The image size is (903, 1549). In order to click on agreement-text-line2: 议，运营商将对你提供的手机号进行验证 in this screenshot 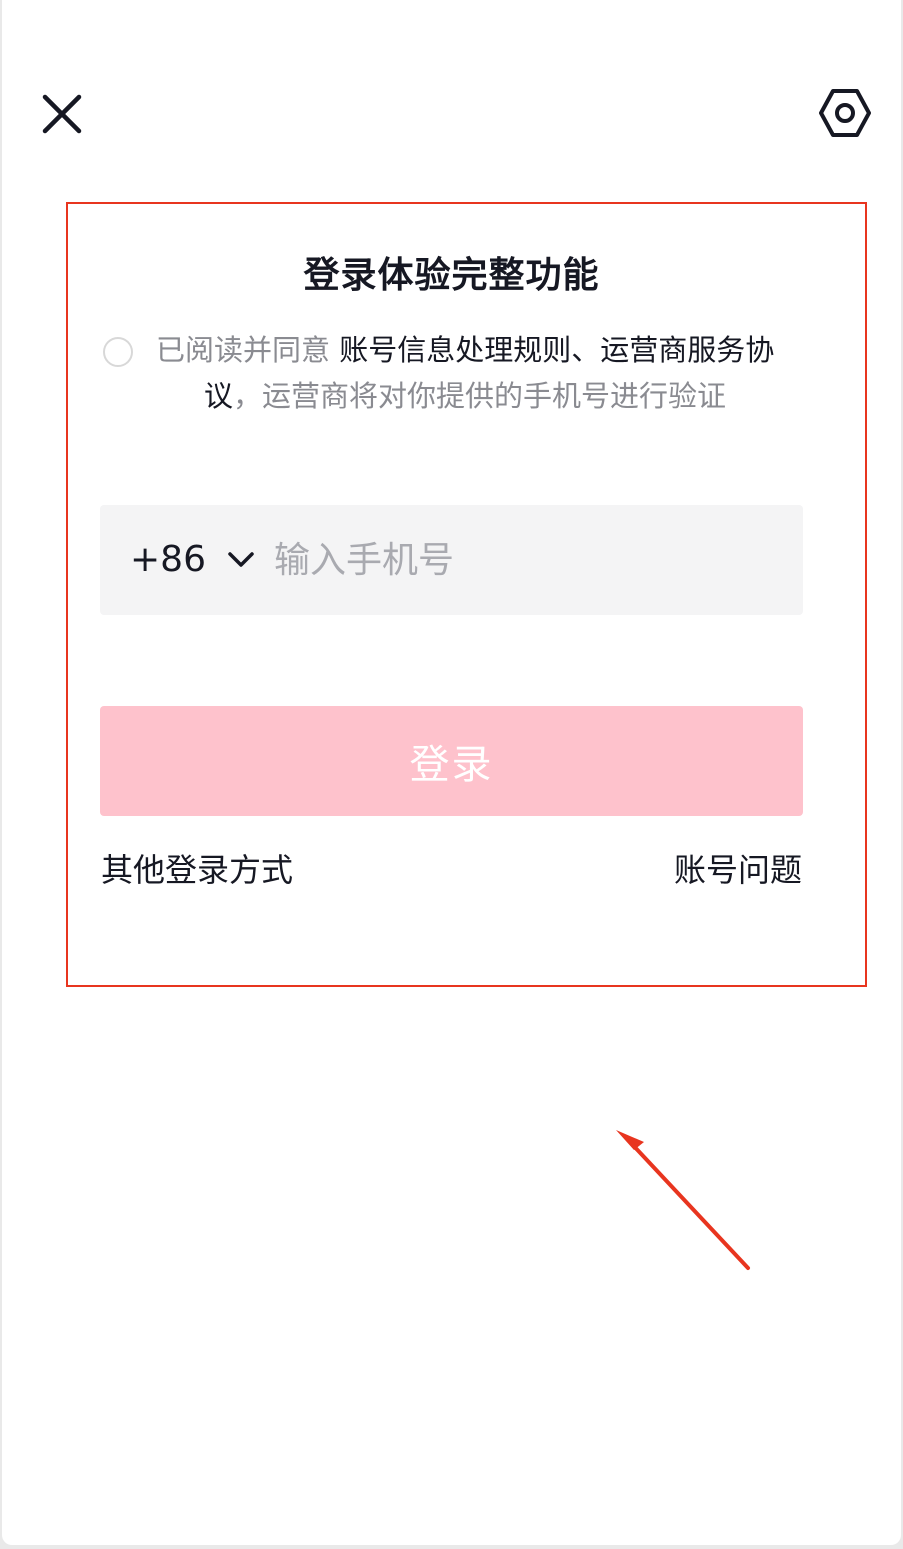, I will do `click(465, 396)`.